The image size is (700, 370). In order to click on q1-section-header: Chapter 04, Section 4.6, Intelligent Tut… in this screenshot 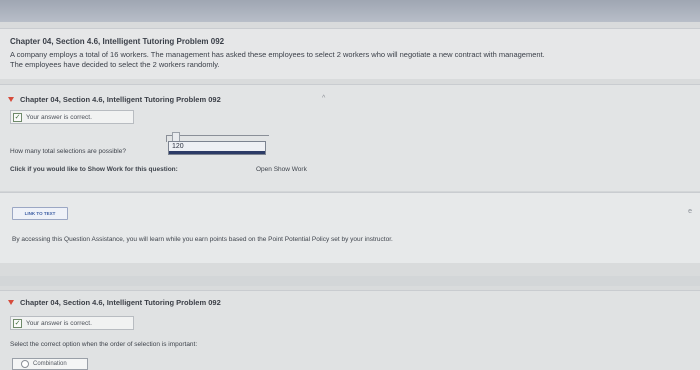, I will do `click(114, 99)`.